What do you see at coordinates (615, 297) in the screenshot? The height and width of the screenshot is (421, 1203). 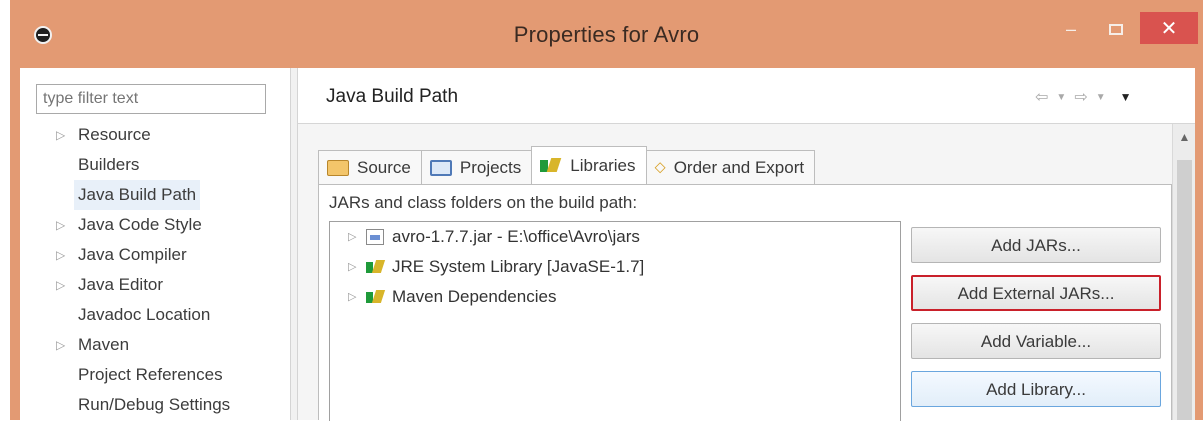 I see `tree-item-maven-dependencies: ▷ Maven Dependencies` at bounding box center [615, 297].